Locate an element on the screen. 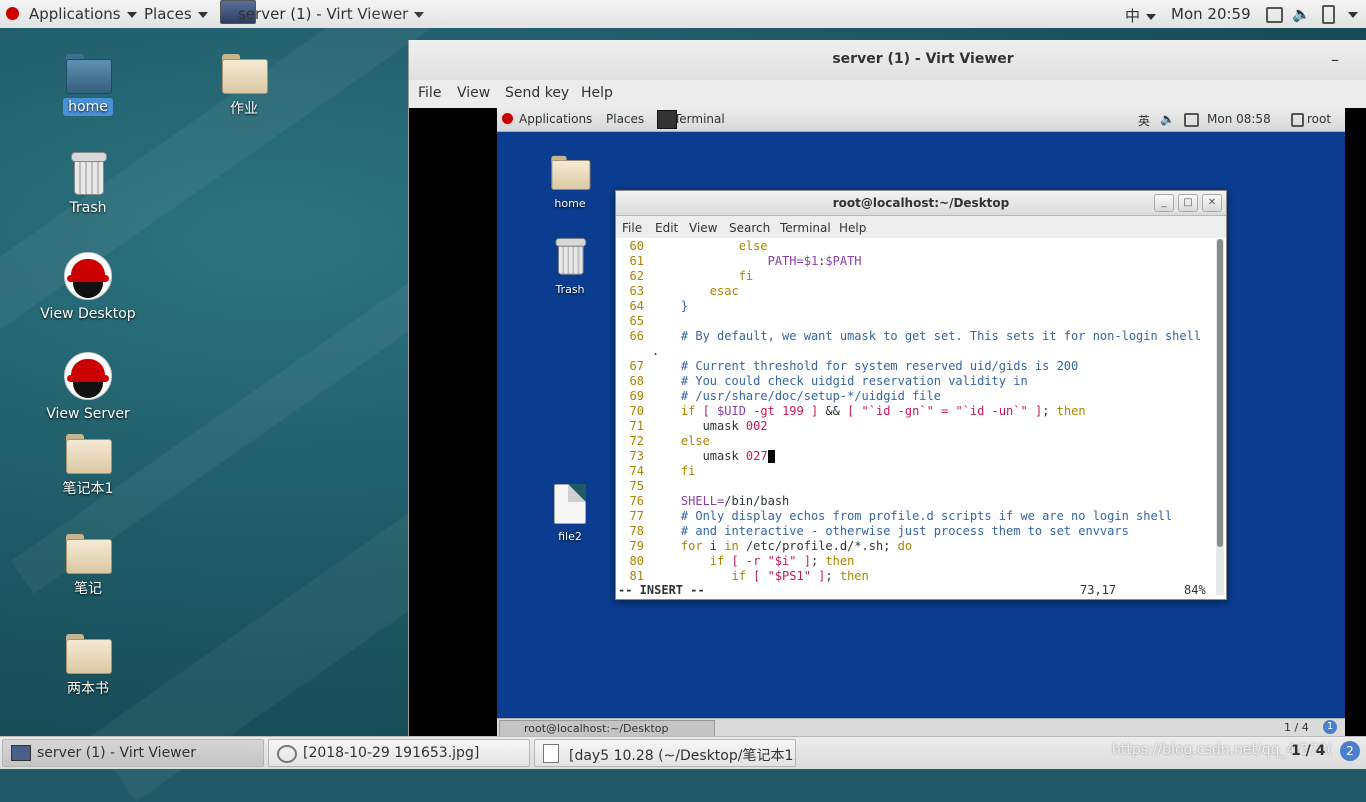  places-menu: Places is located at coordinates (176, 14).